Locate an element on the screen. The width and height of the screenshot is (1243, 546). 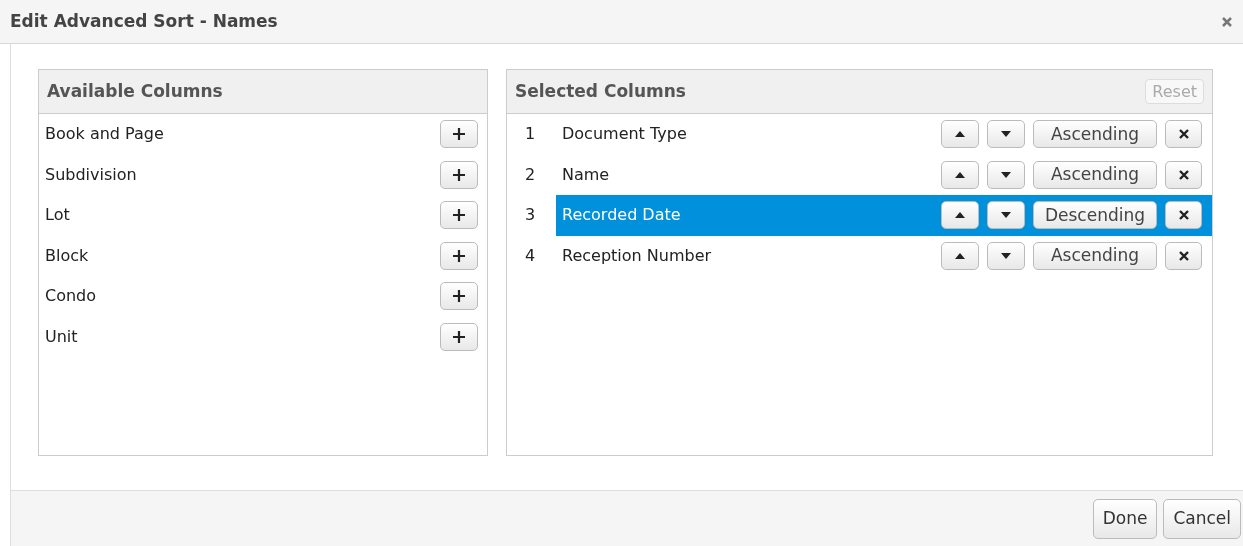
column-name: Block is located at coordinates (67, 255).